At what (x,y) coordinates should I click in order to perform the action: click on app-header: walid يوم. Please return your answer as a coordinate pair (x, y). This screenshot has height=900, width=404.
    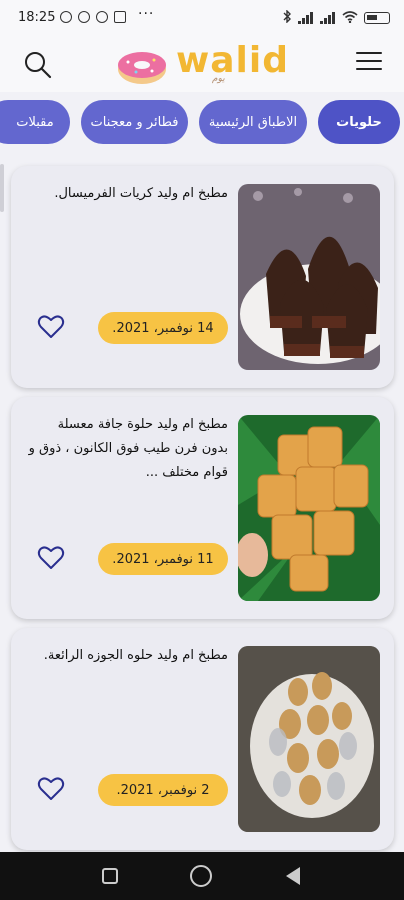
    Looking at the image, I should click on (202, 64).